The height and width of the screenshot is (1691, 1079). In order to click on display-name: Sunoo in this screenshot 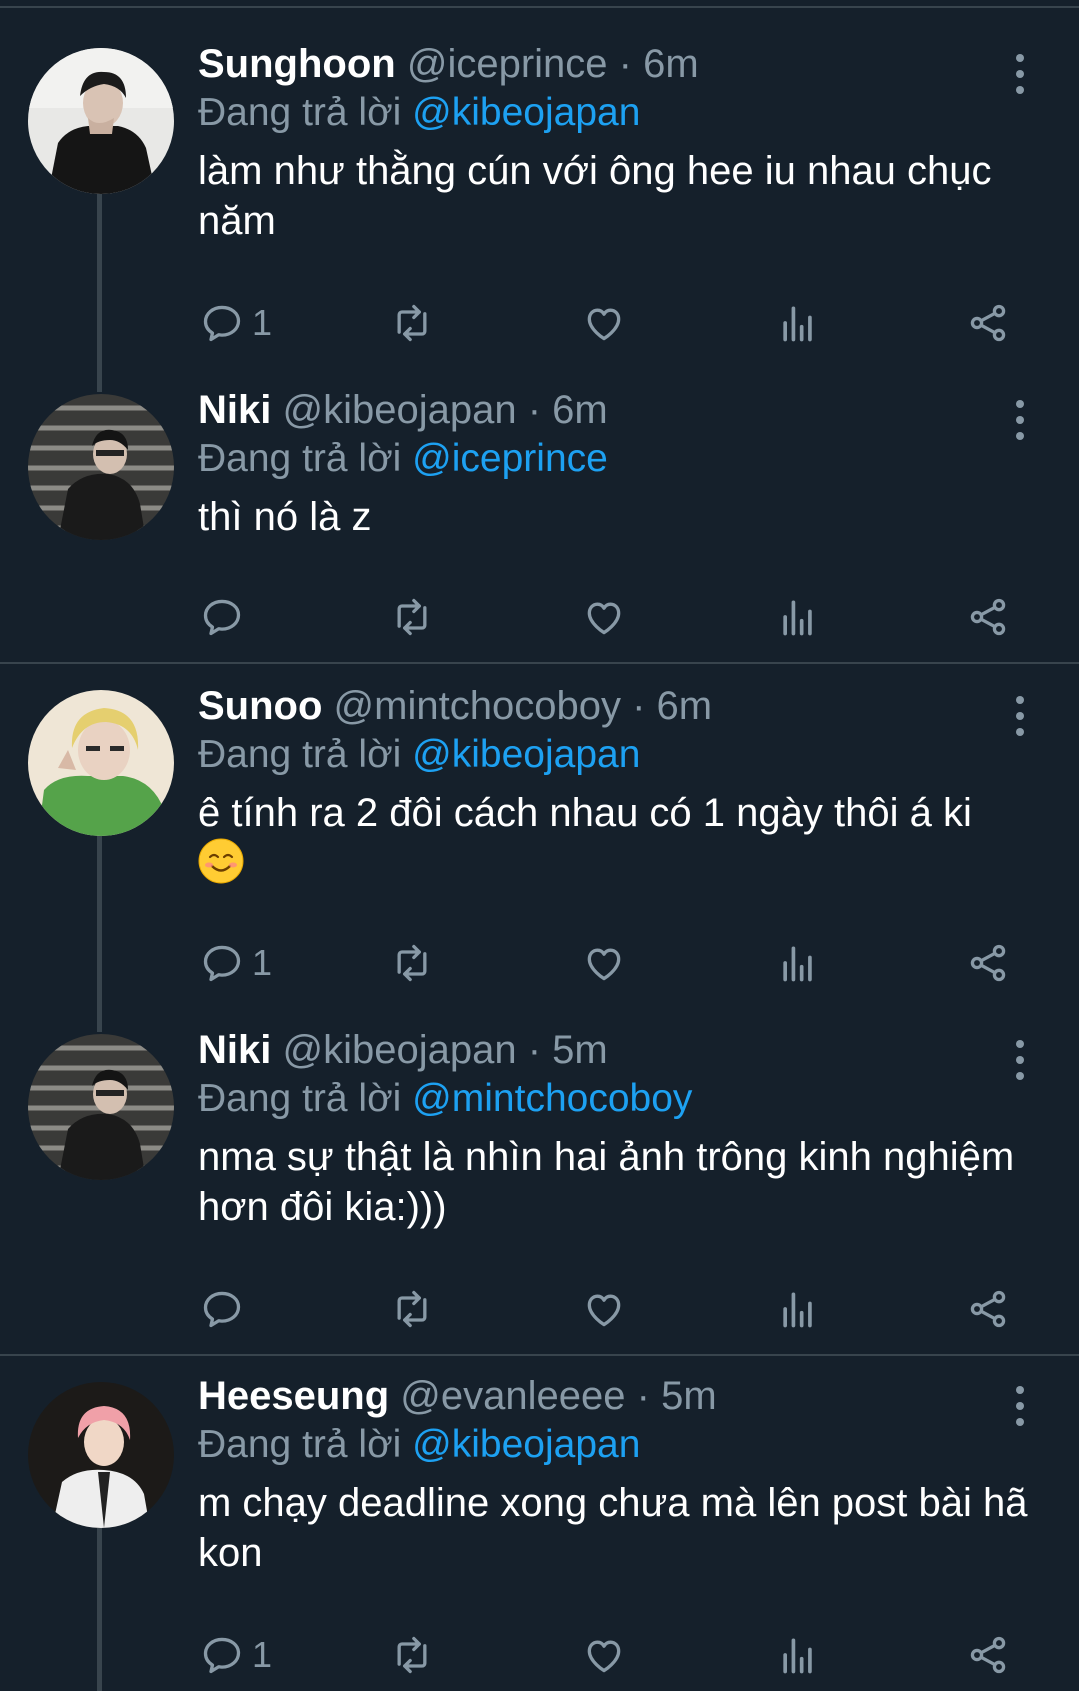, I will do `click(260, 706)`.